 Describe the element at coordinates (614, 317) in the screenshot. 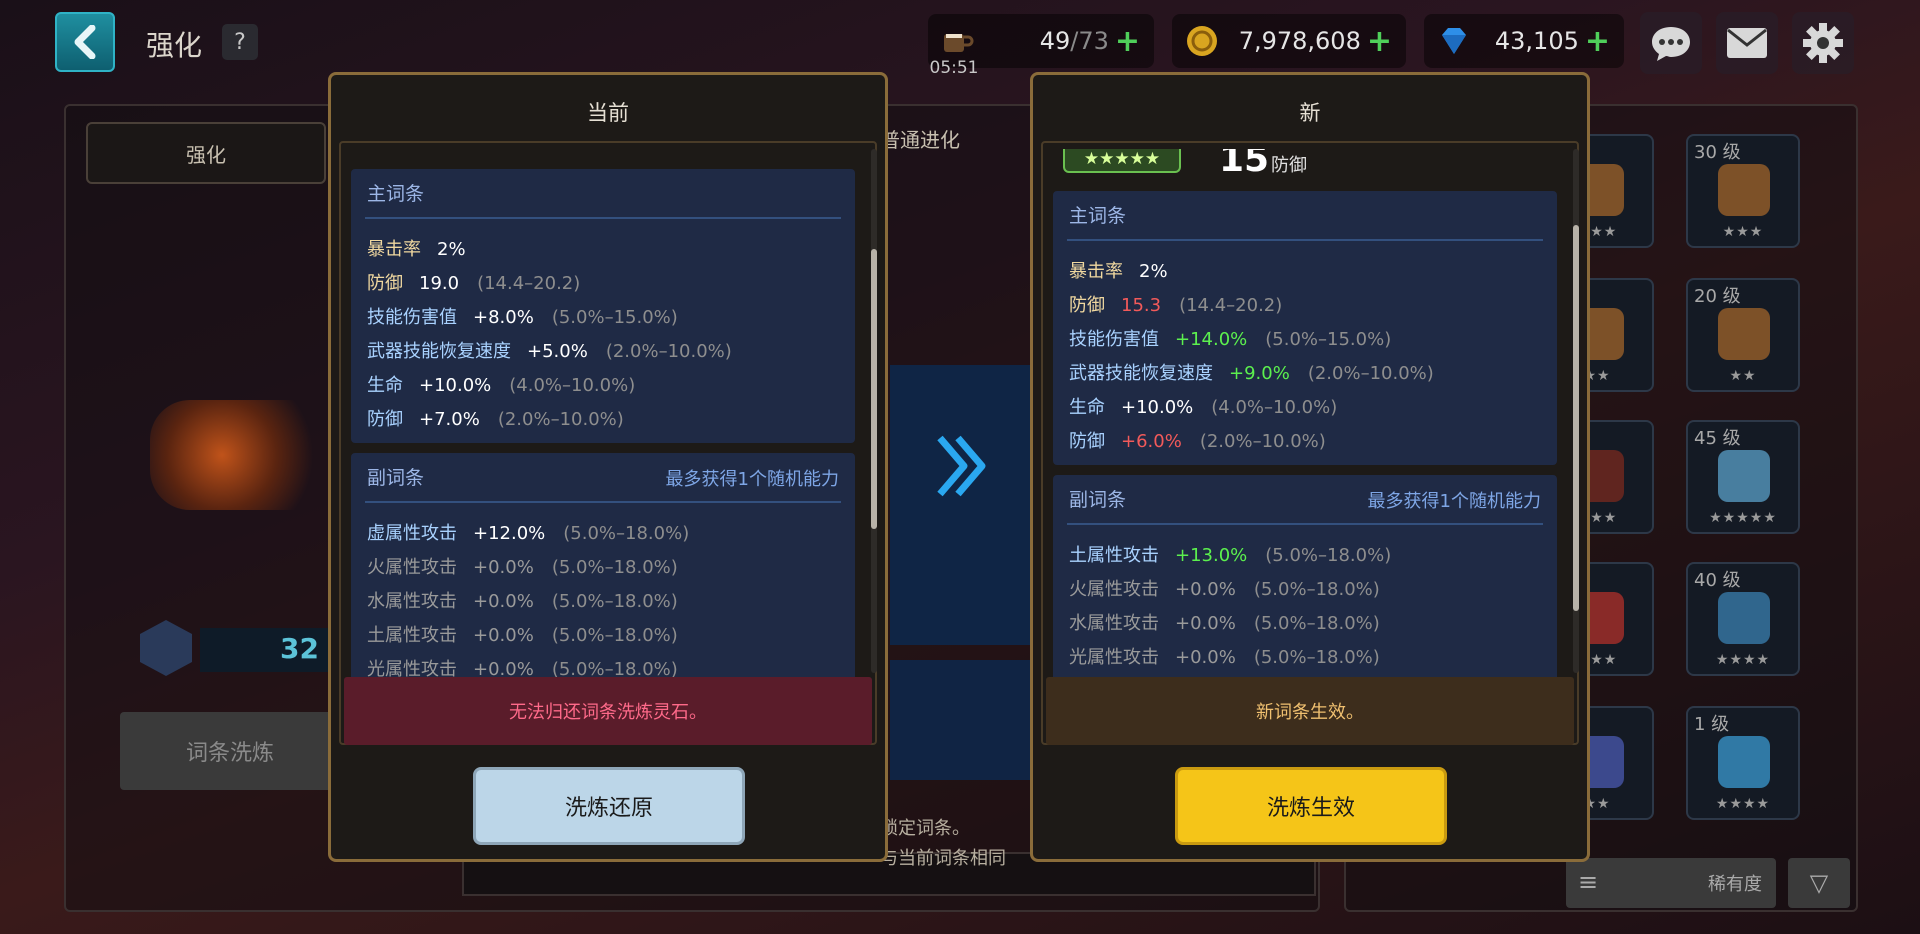

I see `stat-range: (5.0%–15.0%)` at that location.